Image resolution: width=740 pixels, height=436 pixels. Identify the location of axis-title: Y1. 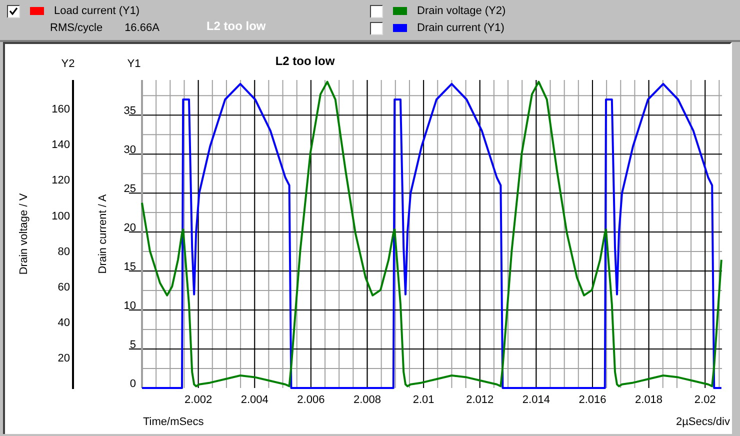
(134, 64).